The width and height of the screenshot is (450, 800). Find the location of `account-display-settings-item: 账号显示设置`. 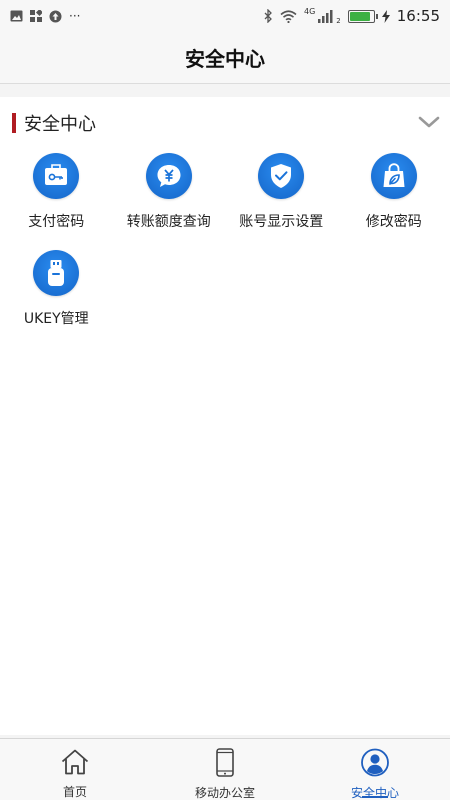

account-display-settings-item: 账号显示设置 is located at coordinates (281, 197).